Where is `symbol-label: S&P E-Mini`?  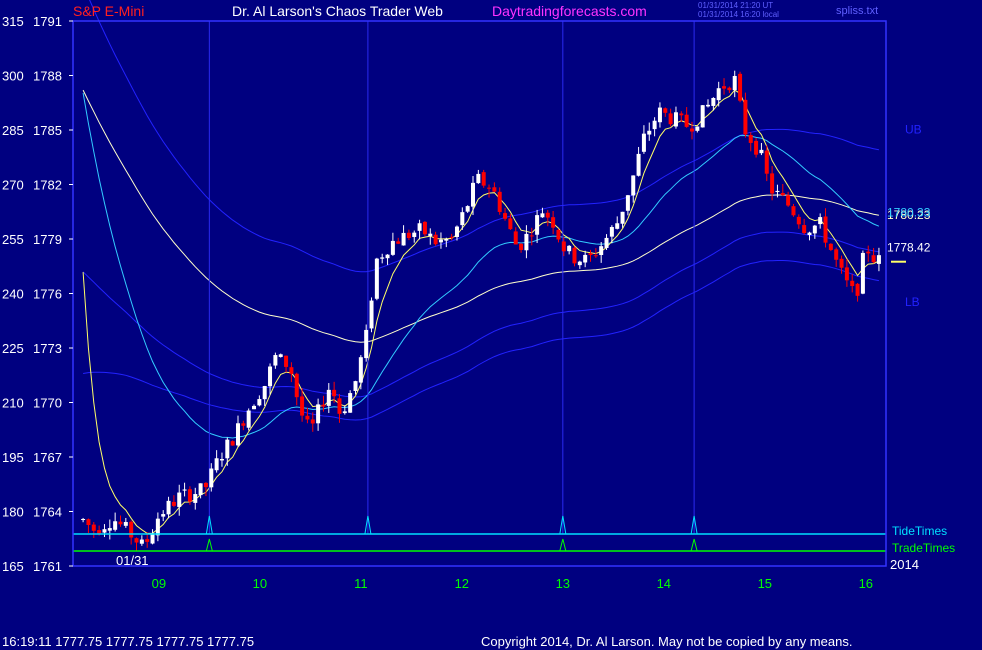 symbol-label: S&P E-Mini is located at coordinates (109, 11).